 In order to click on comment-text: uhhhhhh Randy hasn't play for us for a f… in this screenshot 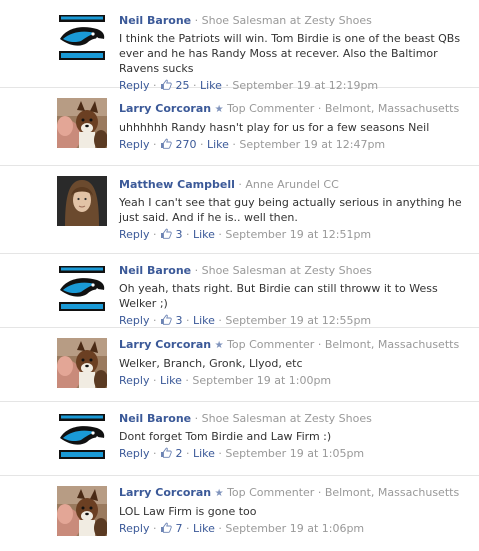, I will do `click(274, 127)`.